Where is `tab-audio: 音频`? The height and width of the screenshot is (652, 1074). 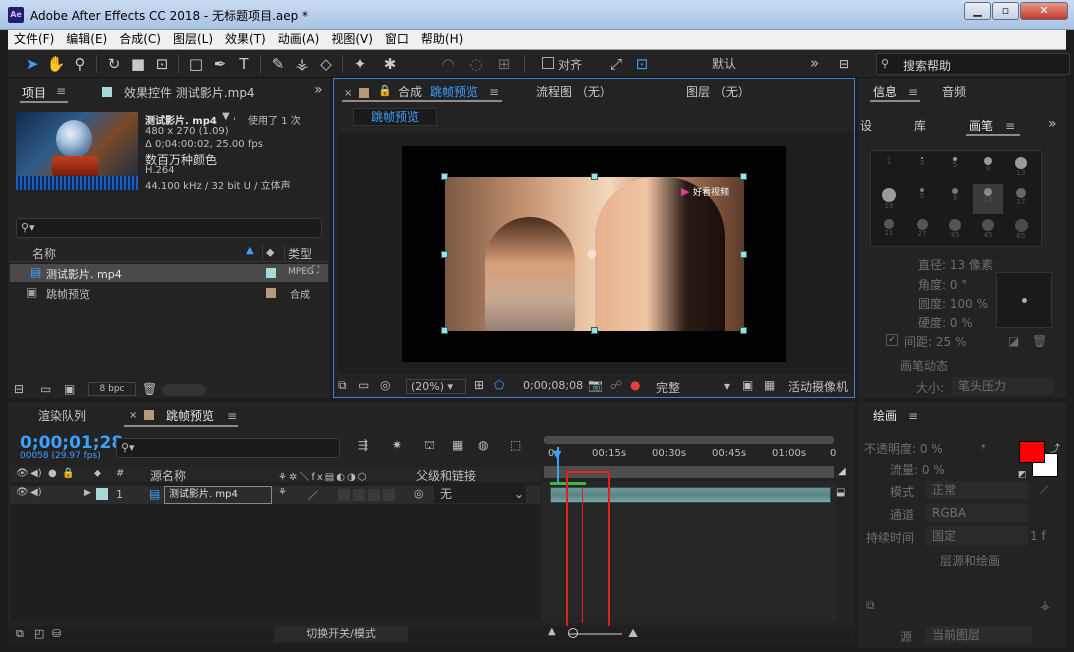
tab-audio: 音频 is located at coordinates (954, 91).